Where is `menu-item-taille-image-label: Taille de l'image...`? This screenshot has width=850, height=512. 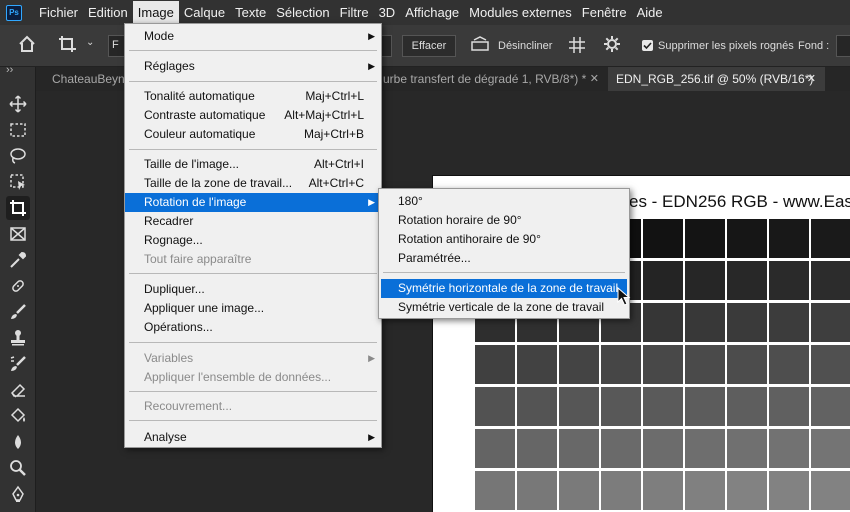 menu-item-taille-image-label: Taille de l'image... is located at coordinates (192, 164).